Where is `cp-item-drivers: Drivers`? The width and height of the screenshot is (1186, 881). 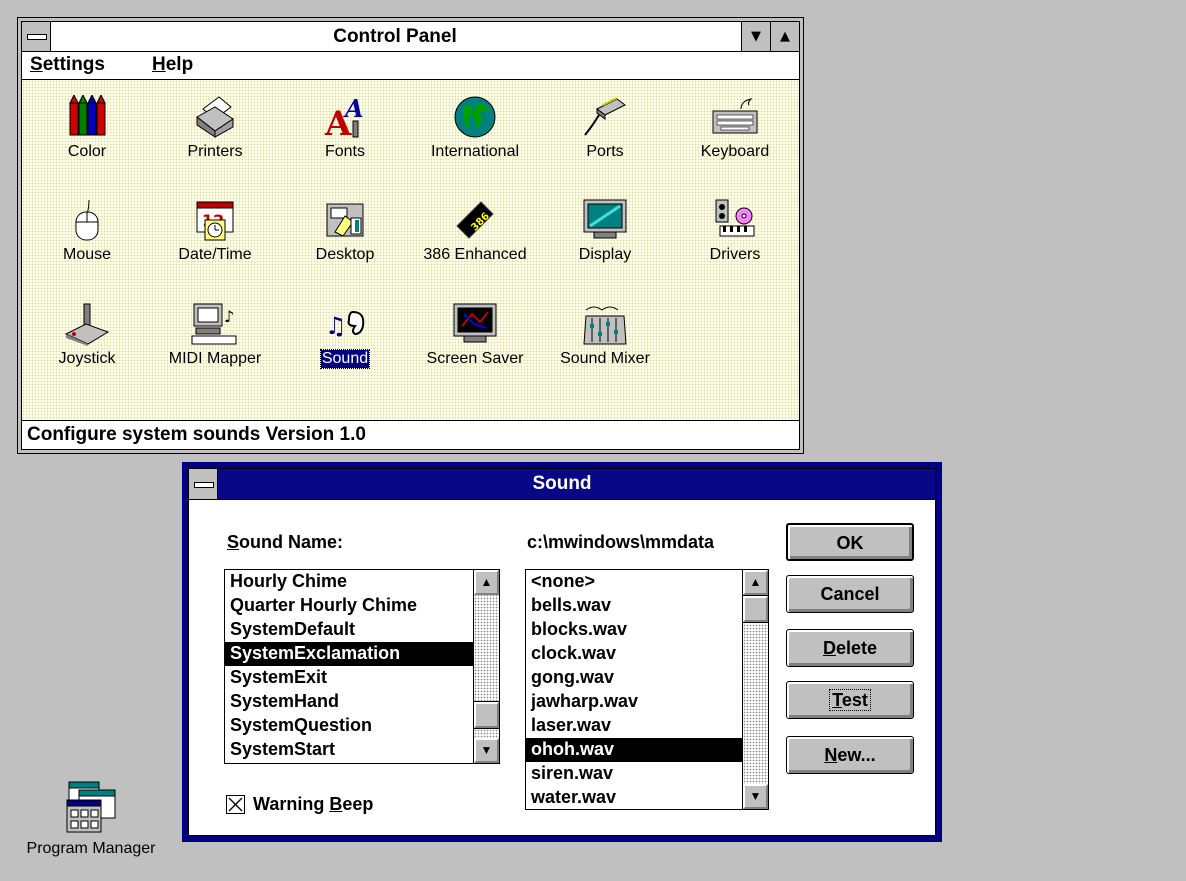
cp-item-drivers: Drivers is located at coordinates (735, 248).